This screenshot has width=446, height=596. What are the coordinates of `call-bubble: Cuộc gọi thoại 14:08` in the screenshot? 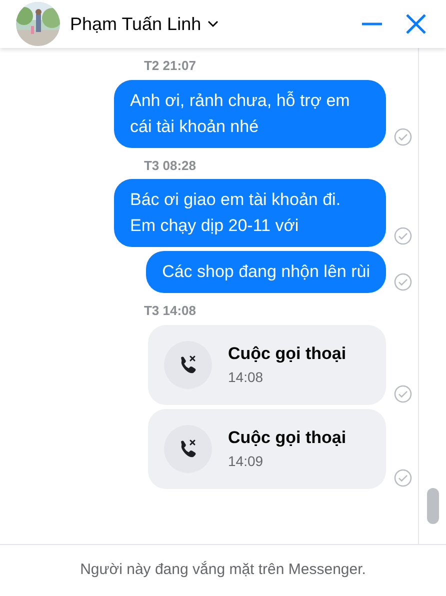 It's located at (267, 364).